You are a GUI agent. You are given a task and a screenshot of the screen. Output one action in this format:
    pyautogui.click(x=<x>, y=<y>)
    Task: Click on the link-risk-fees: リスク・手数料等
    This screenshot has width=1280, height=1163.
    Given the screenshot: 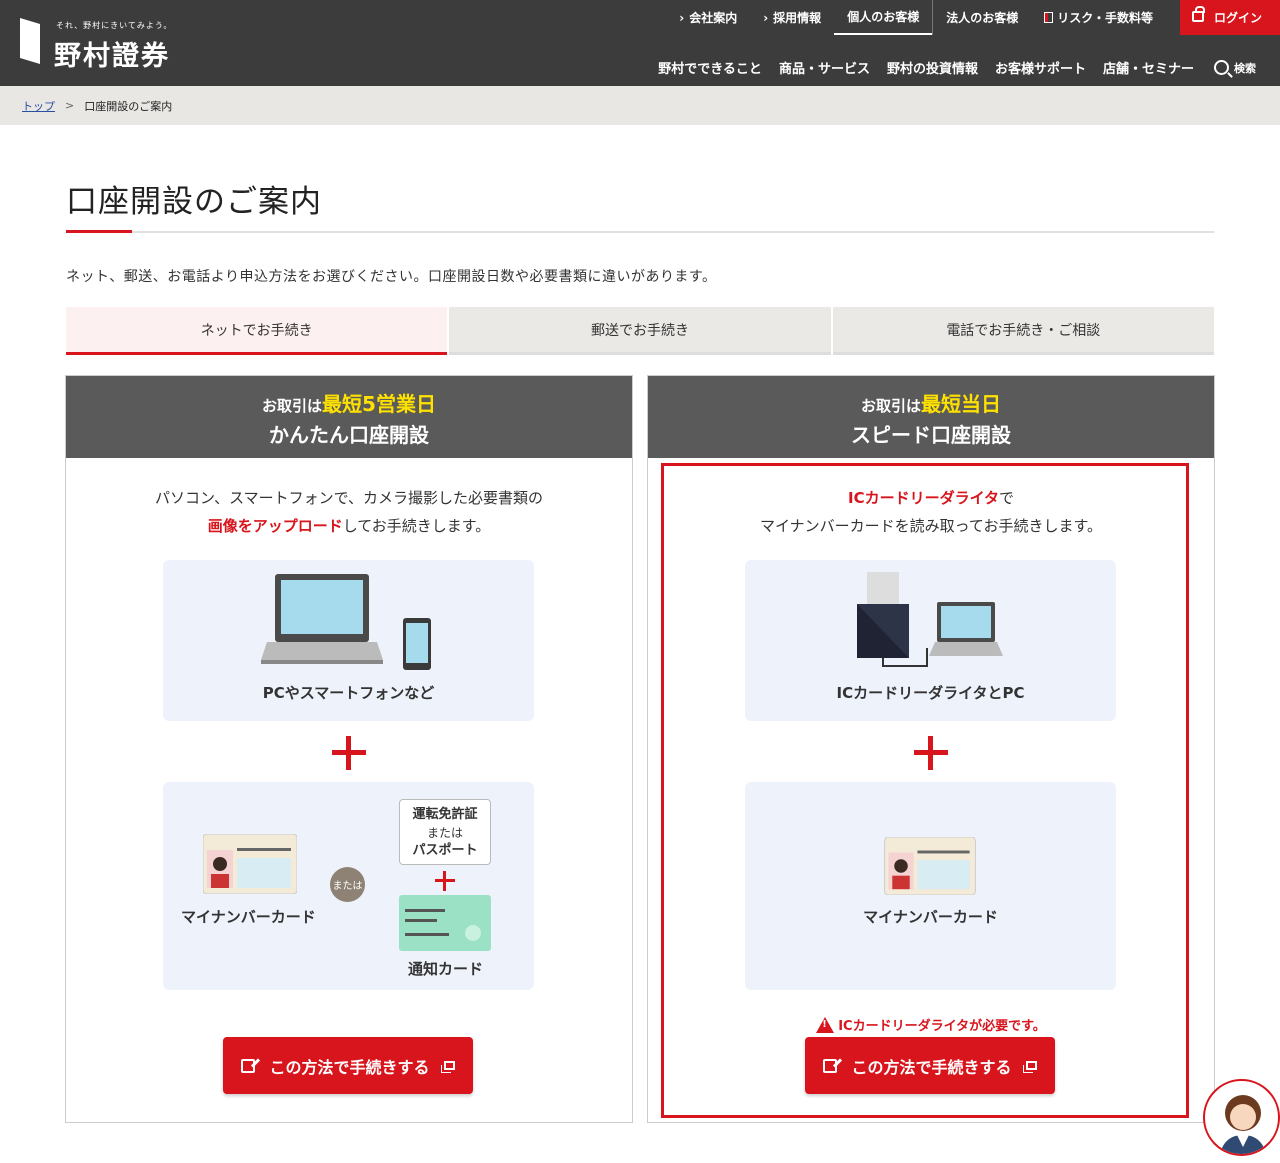 What is the action you would take?
    pyautogui.click(x=1098, y=17)
    